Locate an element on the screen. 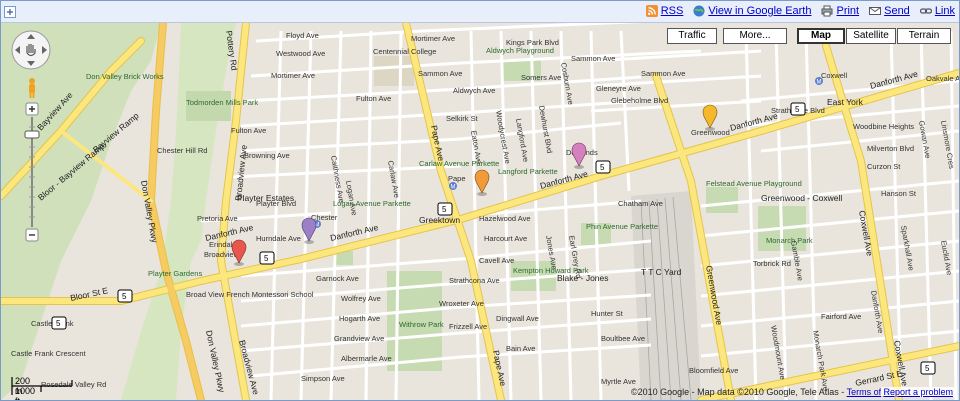 The image size is (960, 401). link-label: Link is located at coordinates (944, 11).